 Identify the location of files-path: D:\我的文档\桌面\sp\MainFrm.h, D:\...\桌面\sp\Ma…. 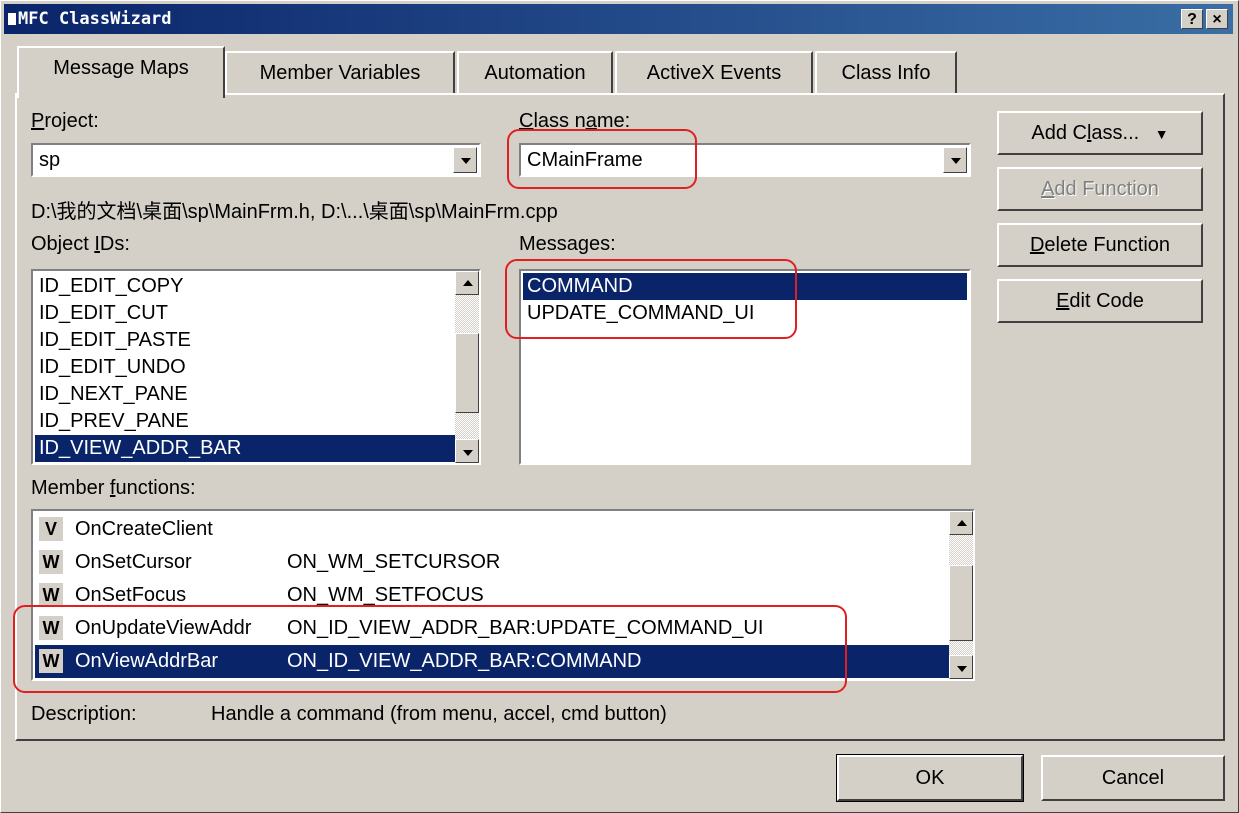
(294, 212).